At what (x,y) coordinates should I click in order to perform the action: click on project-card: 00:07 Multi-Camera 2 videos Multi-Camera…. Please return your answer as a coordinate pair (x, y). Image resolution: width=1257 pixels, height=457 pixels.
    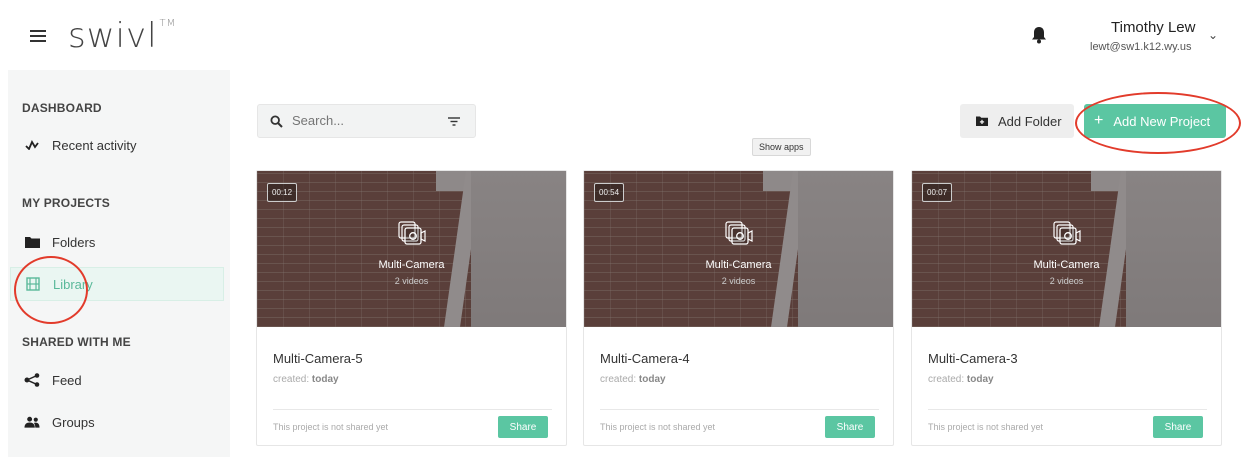
    Looking at the image, I should click on (1066, 308).